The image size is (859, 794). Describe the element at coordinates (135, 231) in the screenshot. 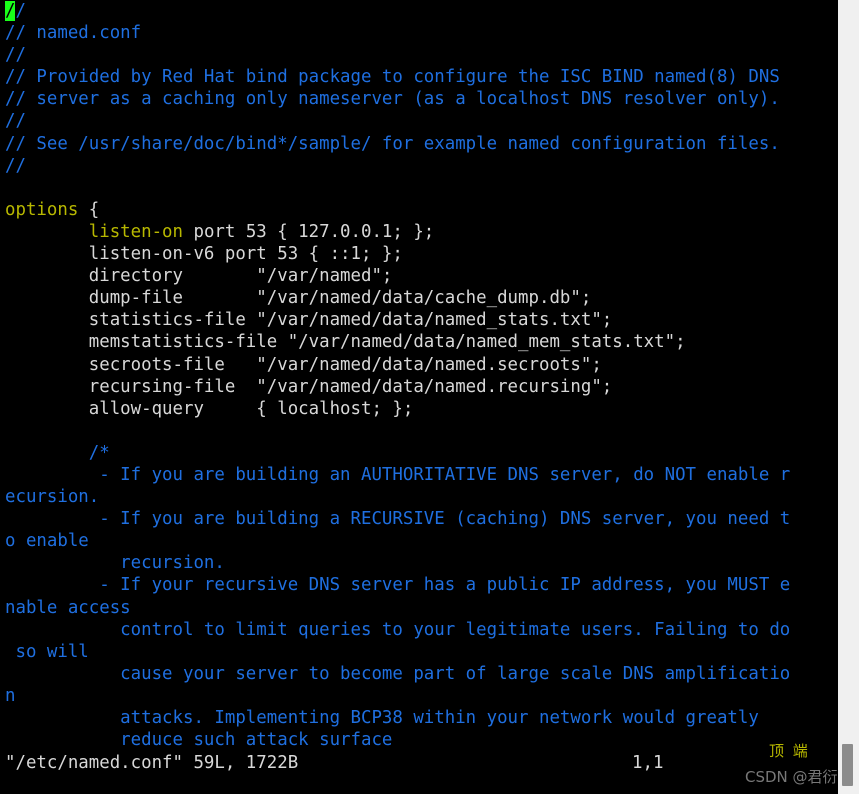

I see `vim-keyword: listen-on` at that location.